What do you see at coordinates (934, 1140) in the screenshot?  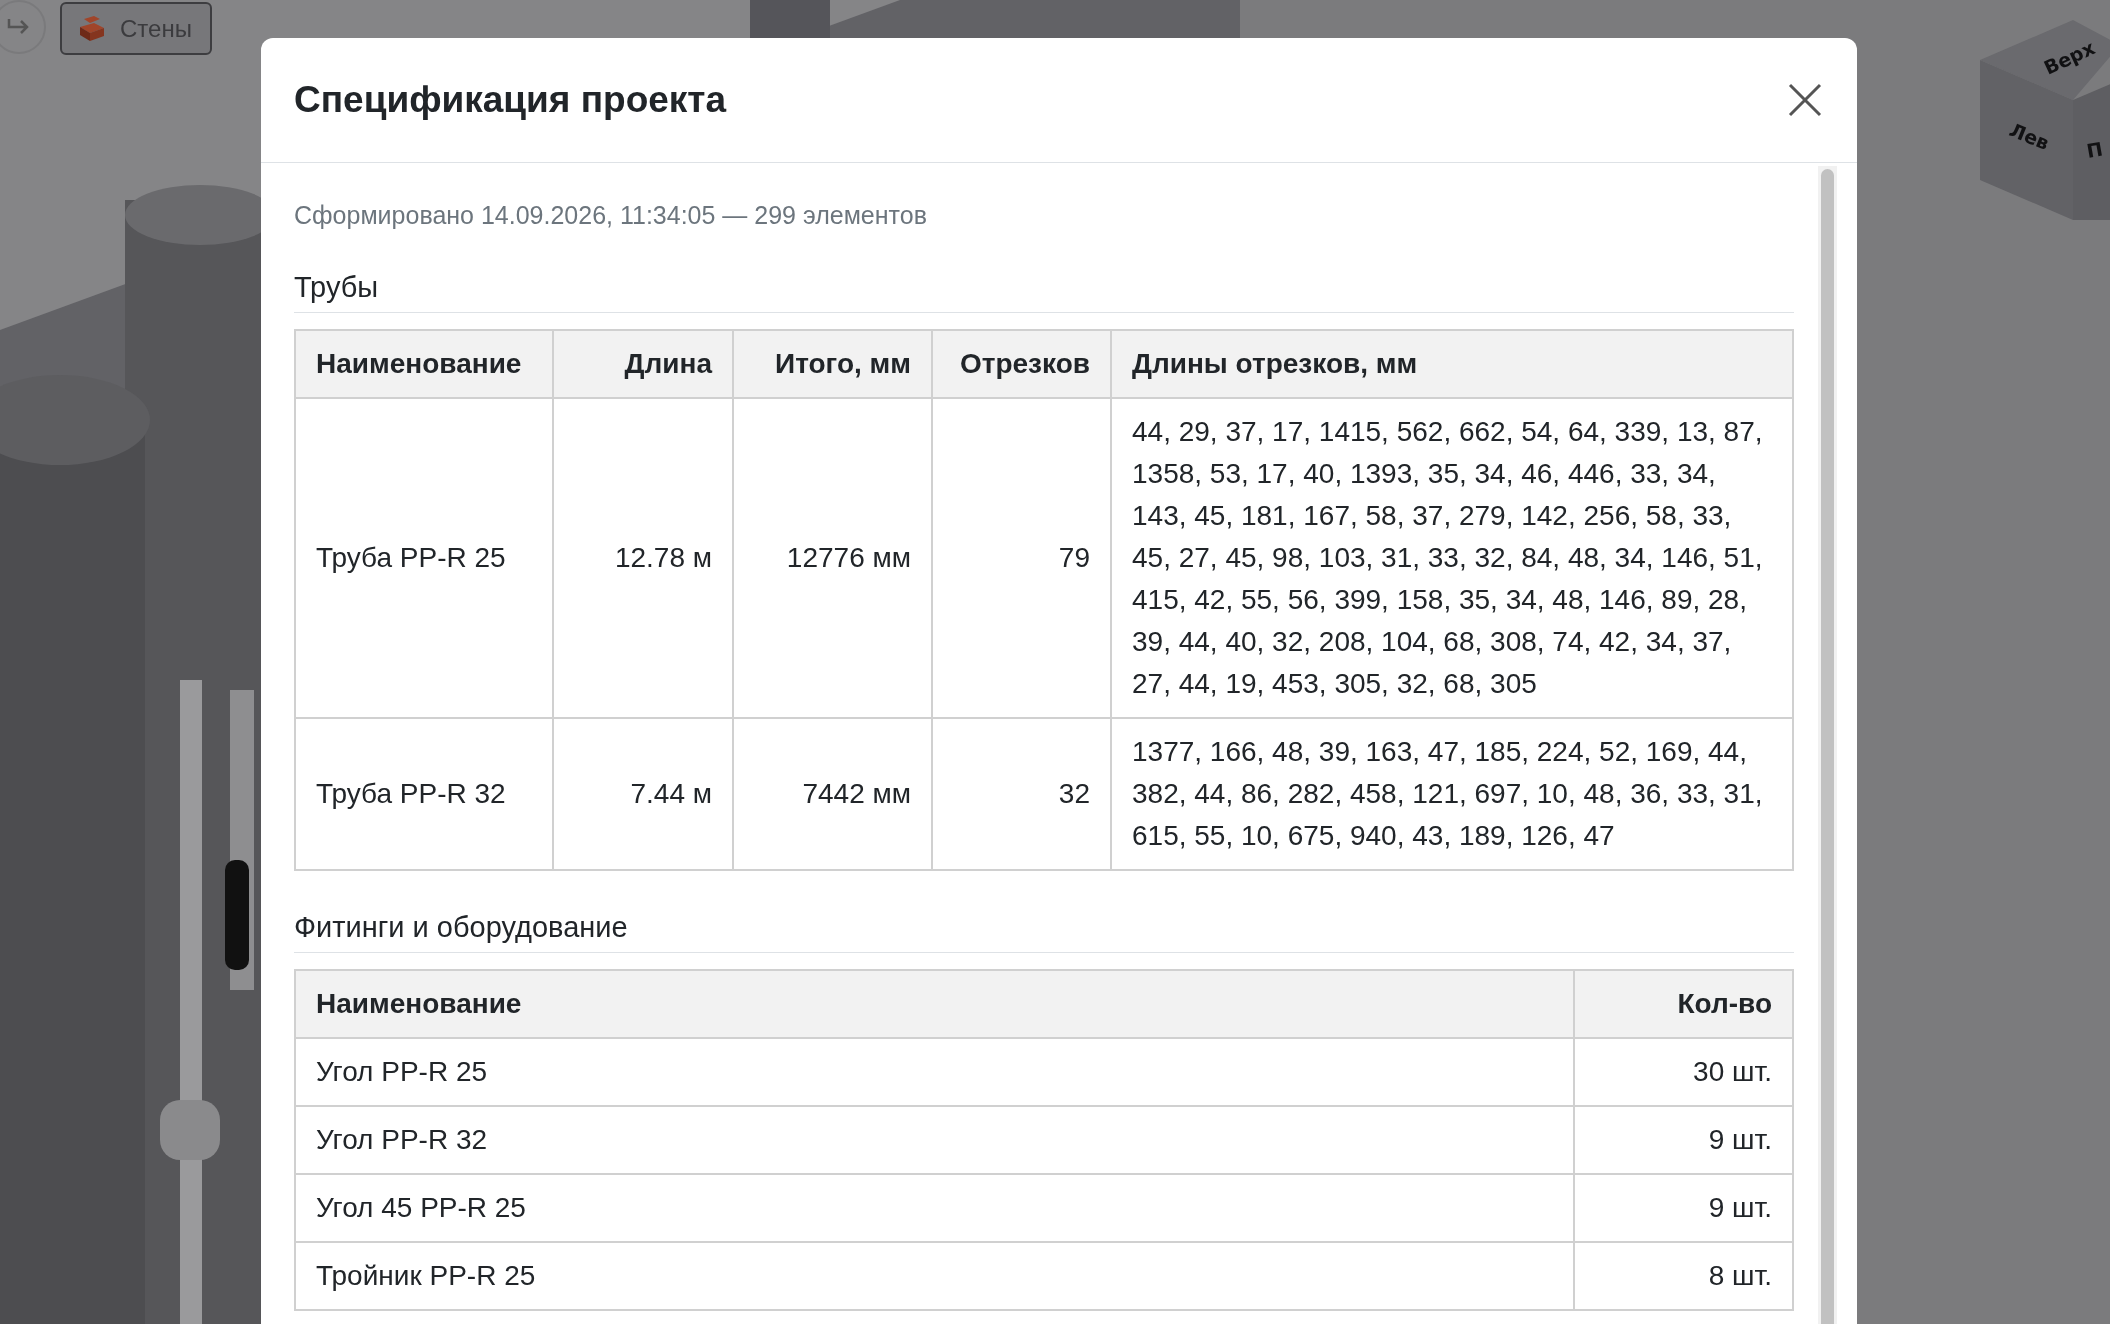 I see `table-cell: Угол PP-R 32` at bounding box center [934, 1140].